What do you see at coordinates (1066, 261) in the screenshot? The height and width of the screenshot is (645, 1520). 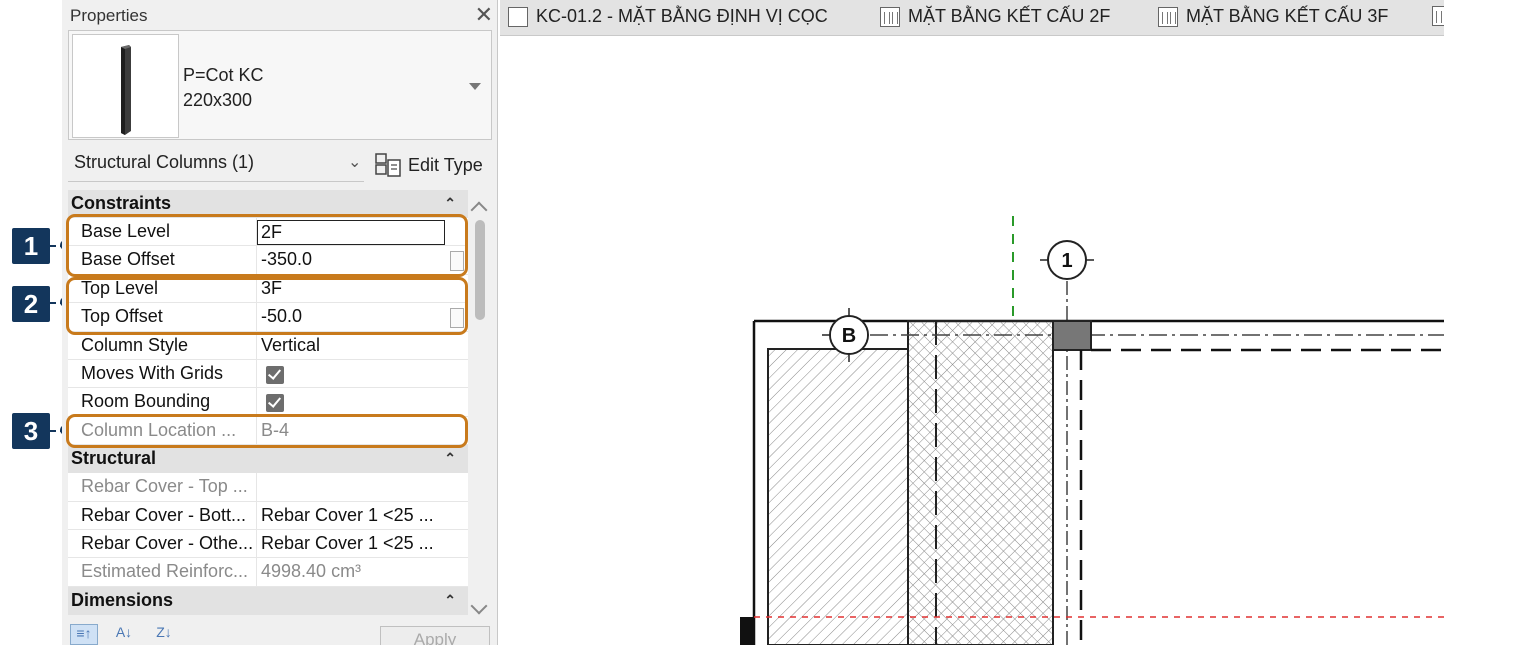 I see `grid-bubble-1-label: 1` at bounding box center [1066, 261].